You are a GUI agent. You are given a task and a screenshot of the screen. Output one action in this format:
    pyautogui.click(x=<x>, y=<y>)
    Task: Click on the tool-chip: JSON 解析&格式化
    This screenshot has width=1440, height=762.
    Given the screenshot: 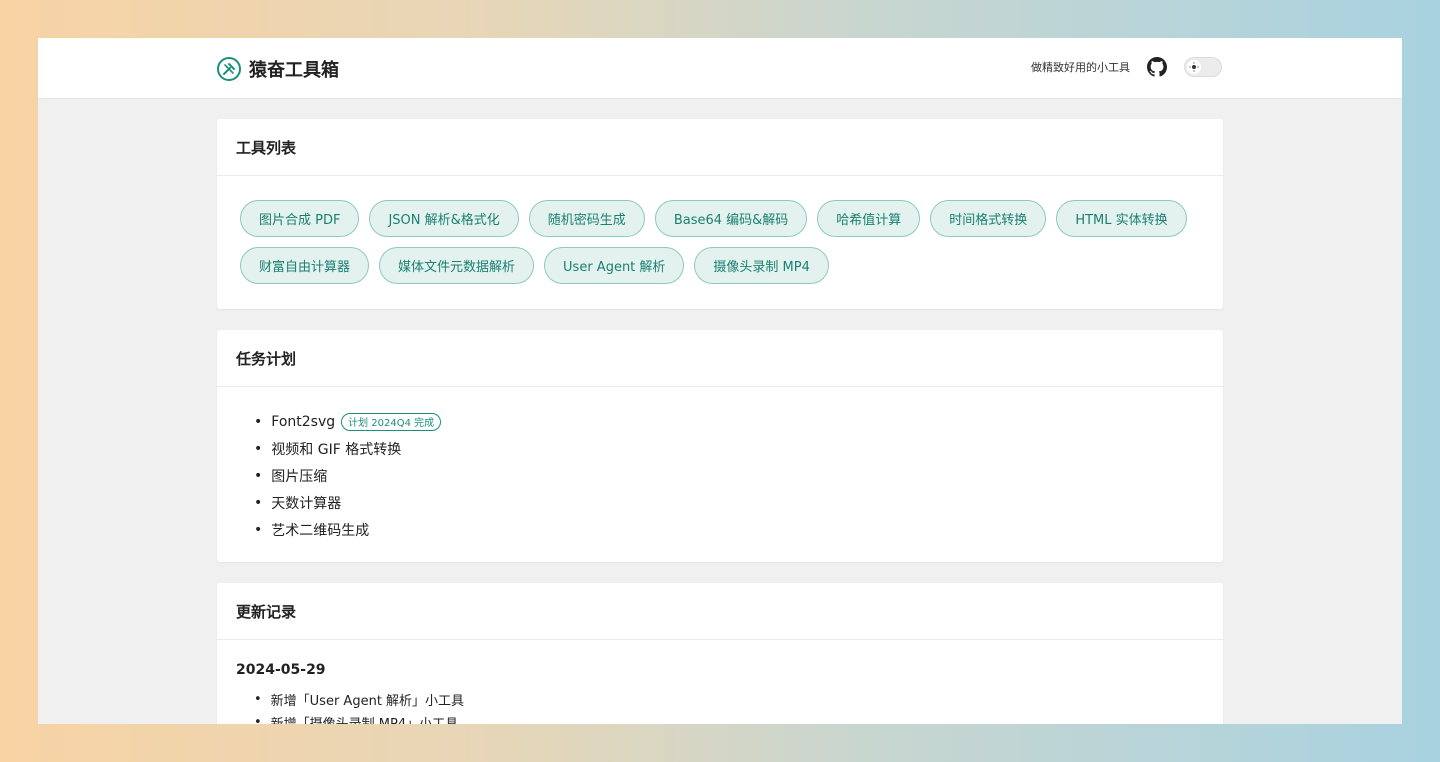 What is the action you would take?
    pyautogui.click(x=444, y=218)
    